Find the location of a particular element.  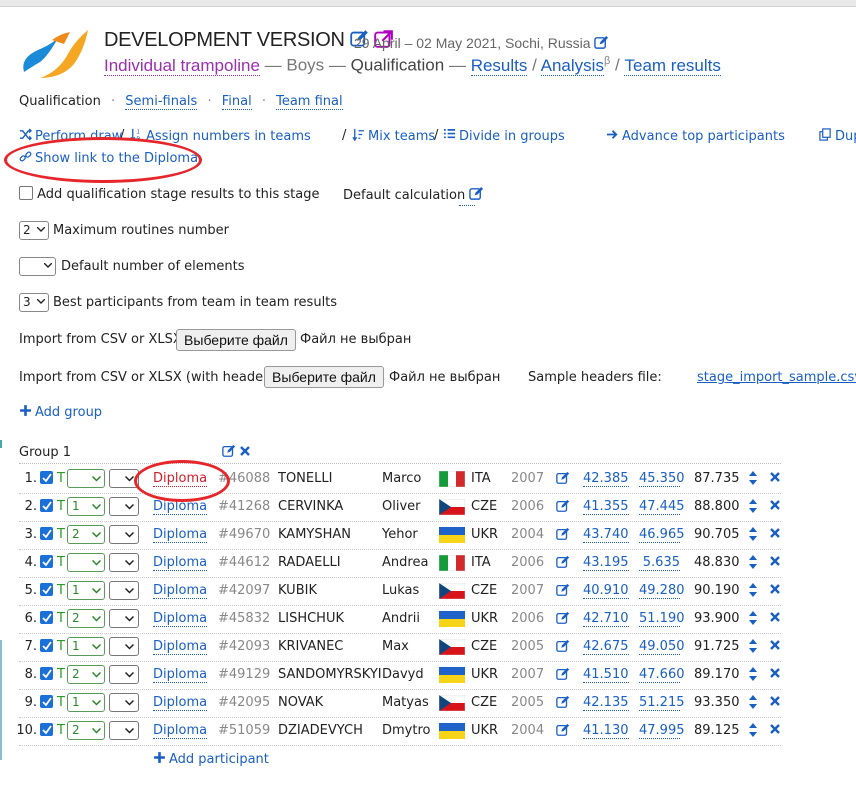

results-link: Results is located at coordinates (499, 65).